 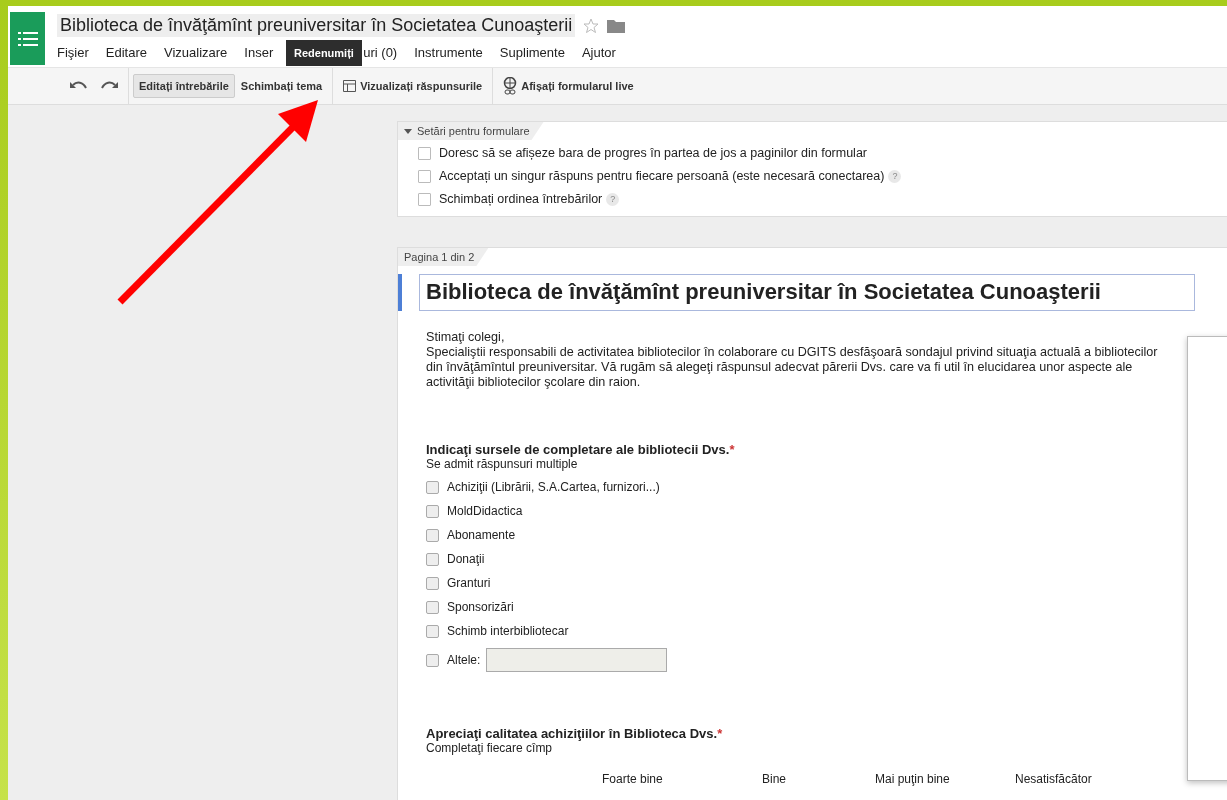 I want to click on document-title: Biblioteca de învăţămînt preuniversitar în Societatea Cunoaşterii, so click(x=316, y=25).